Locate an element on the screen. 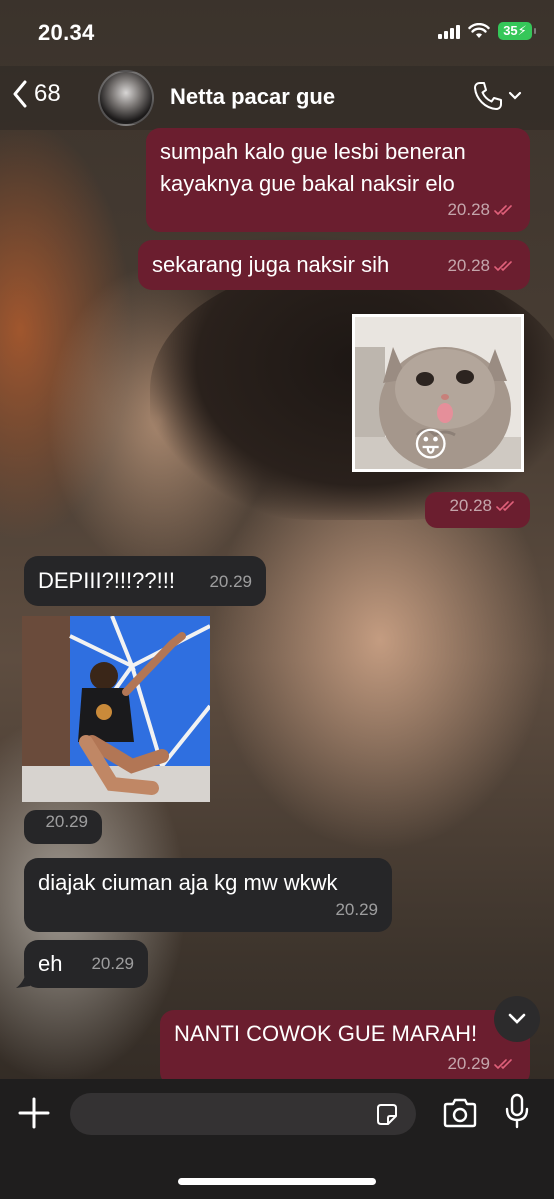 Image resolution: width=554 pixels, height=1199 pixels. incoming-photo is located at coordinates (116, 709).